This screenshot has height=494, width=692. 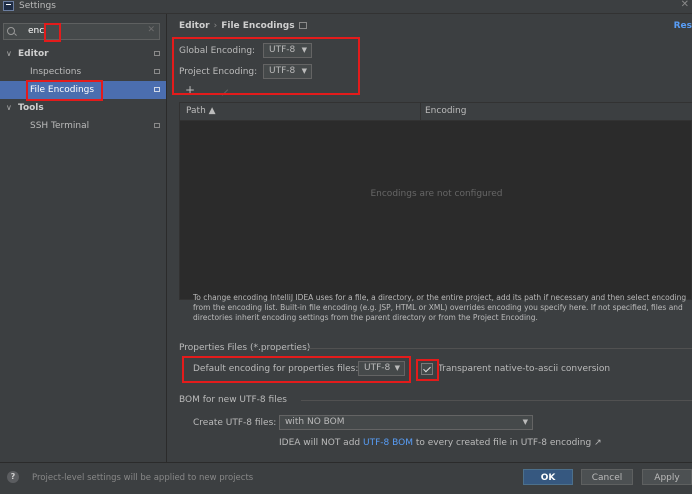 I want to click on help-icon: ?, so click(x=13, y=477).